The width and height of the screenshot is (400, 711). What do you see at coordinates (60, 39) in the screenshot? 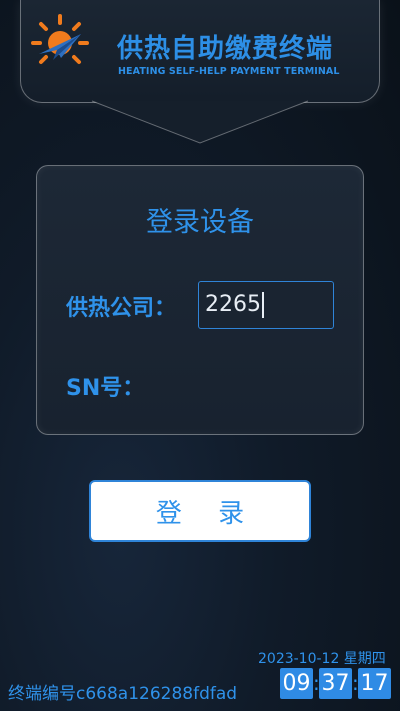
I see `sun-paper-plane-logo` at bounding box center [60, 39].